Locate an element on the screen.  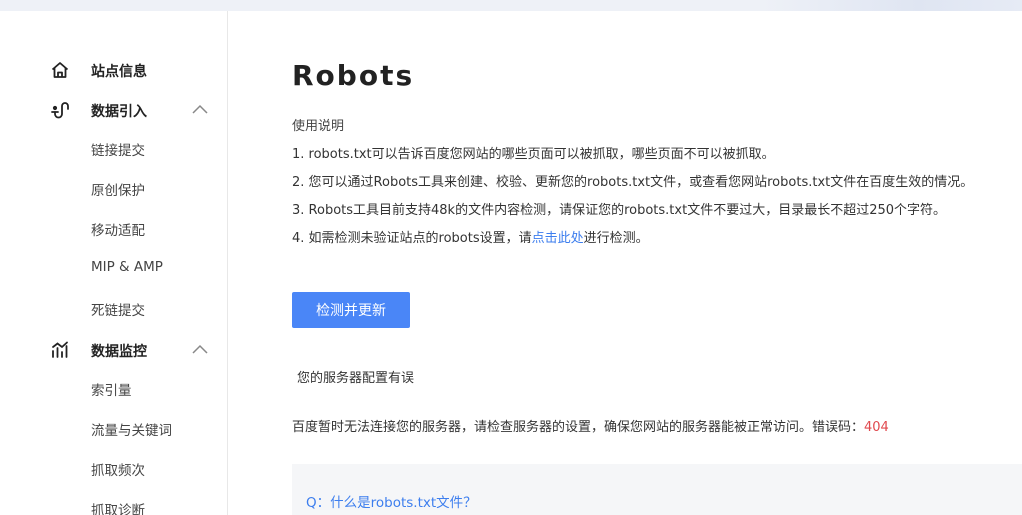
sidebar-item-traffic-keywords: 流量与关键词 is located at coordinates (131, 429).